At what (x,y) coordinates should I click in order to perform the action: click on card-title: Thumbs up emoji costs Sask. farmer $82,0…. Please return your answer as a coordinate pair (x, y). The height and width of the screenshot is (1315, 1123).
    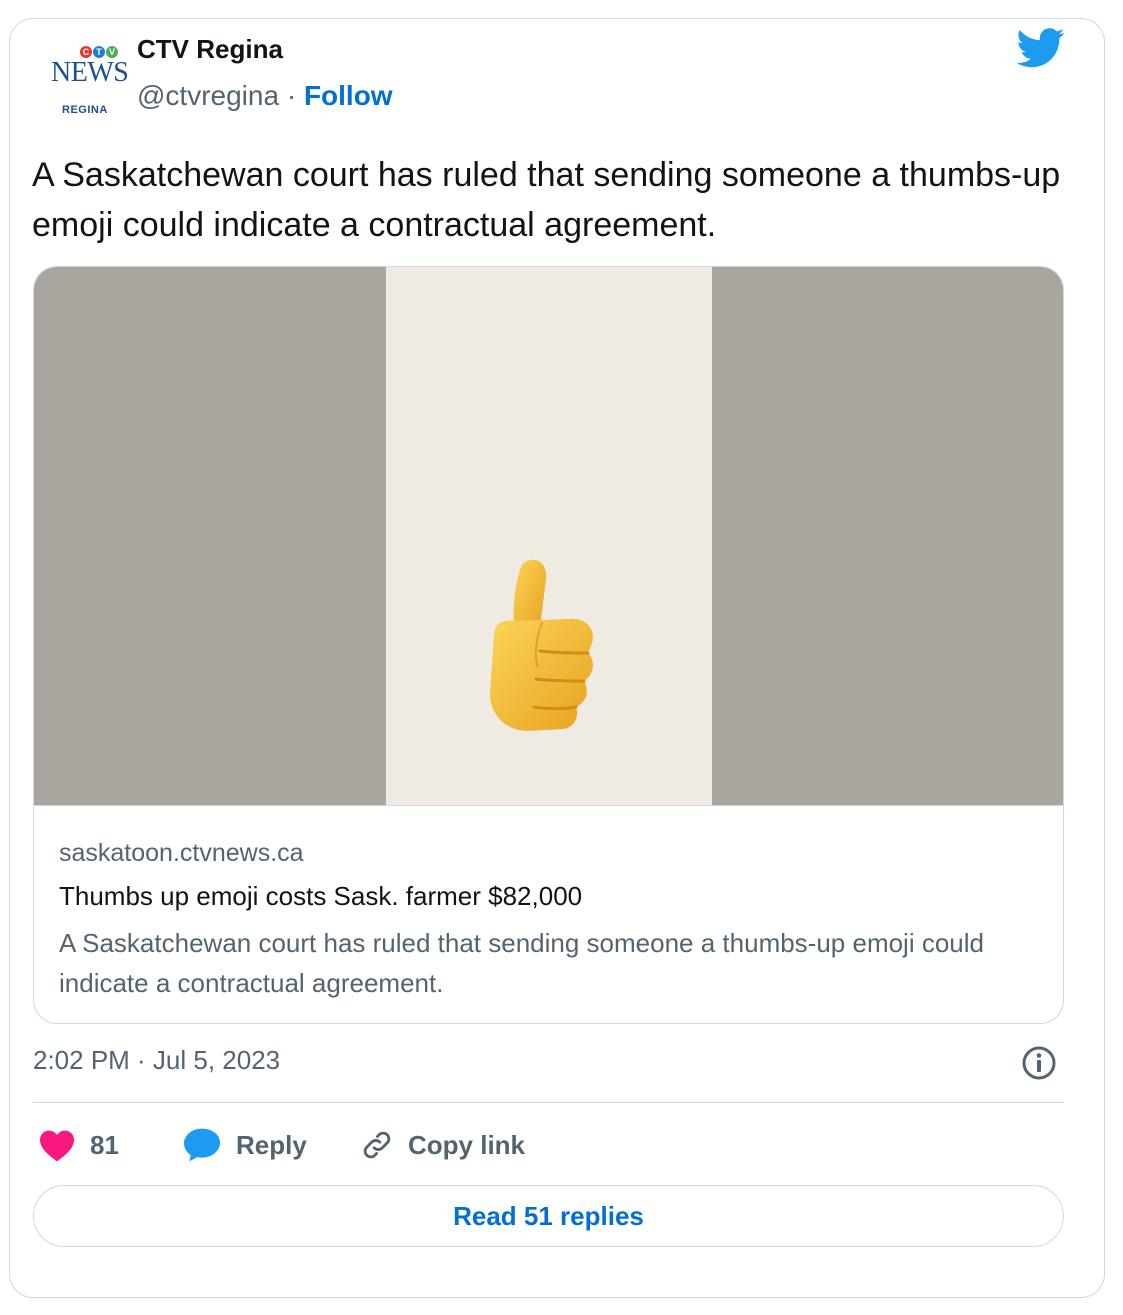
    Looking at the image, I should click on (321, 896).